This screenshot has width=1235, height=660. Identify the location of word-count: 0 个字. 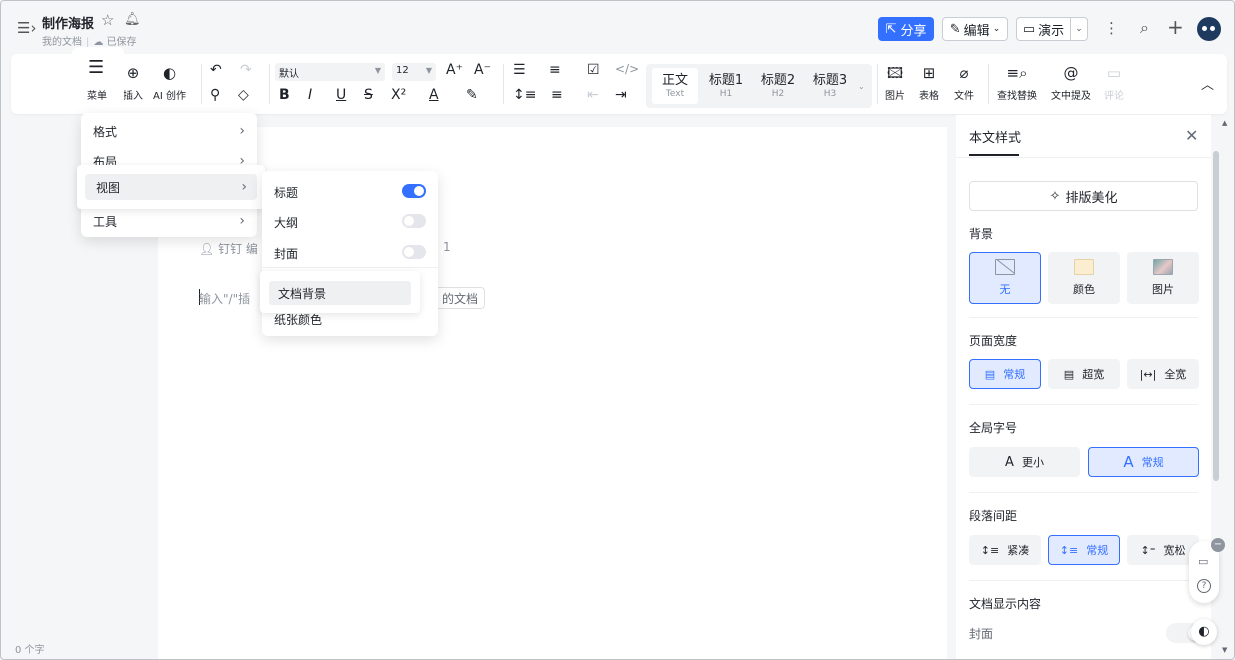
(30, 650).